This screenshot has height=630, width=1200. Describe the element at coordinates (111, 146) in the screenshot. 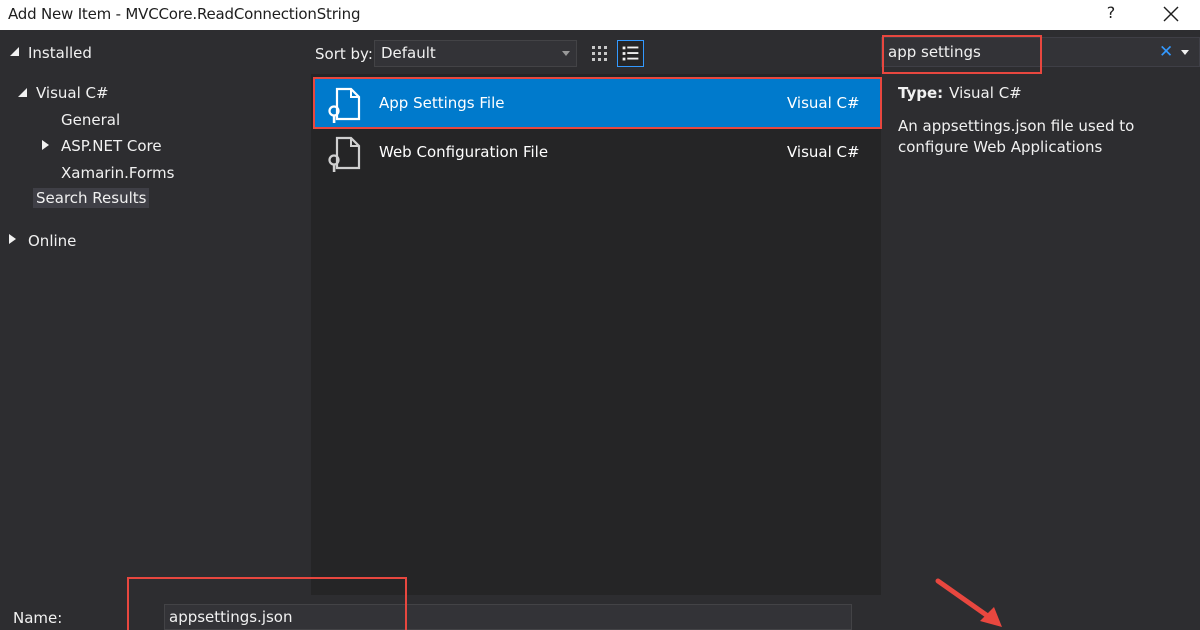

I see `tree-item-aspnet-core: ASP.NET Core` at that location.